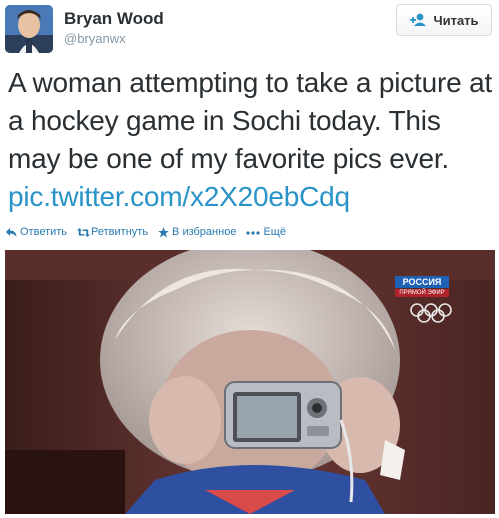  Describe the element at coordinates (84, 232) in the screenshot. I see `retweet-icon` at that location.